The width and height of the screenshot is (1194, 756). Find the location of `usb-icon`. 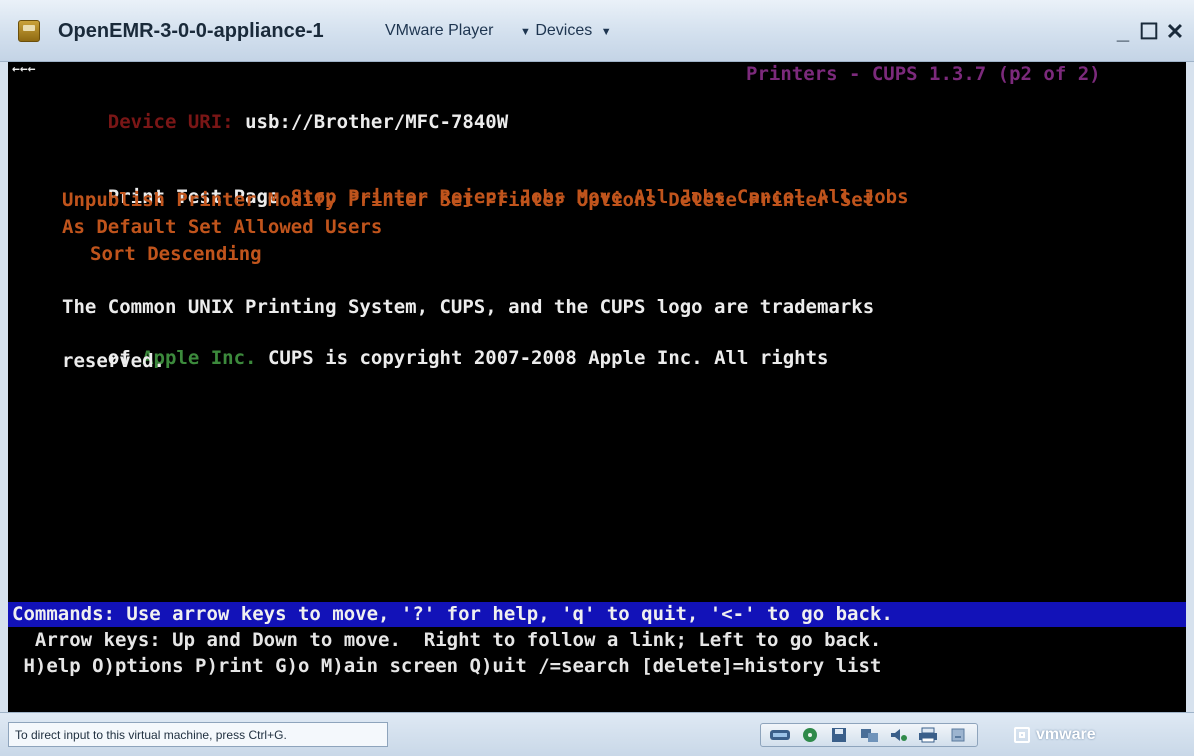

usb-icon is located at coordinates (869, 735).